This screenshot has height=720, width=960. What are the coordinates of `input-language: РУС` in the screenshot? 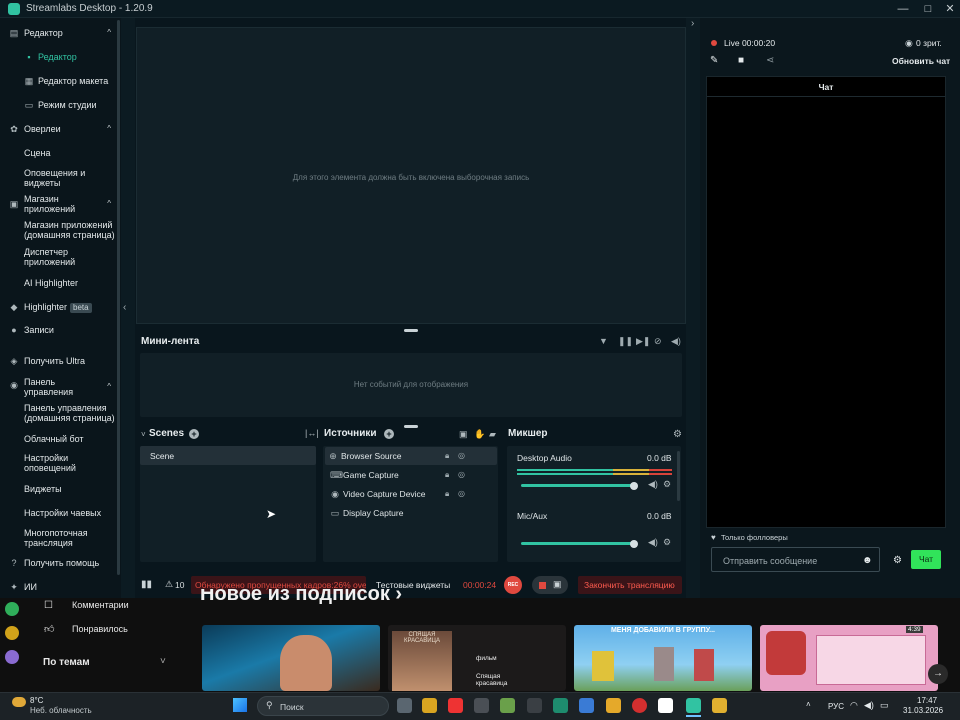 It's located at (836, 706).